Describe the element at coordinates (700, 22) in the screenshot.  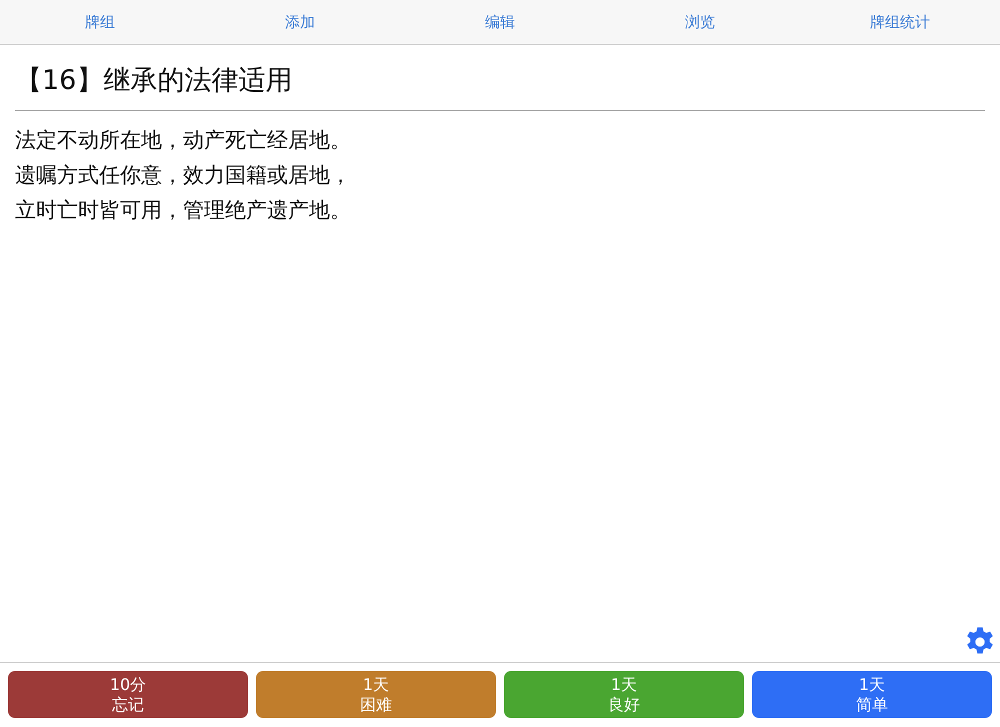
I see `toolbar-link: 浏览` at that location.